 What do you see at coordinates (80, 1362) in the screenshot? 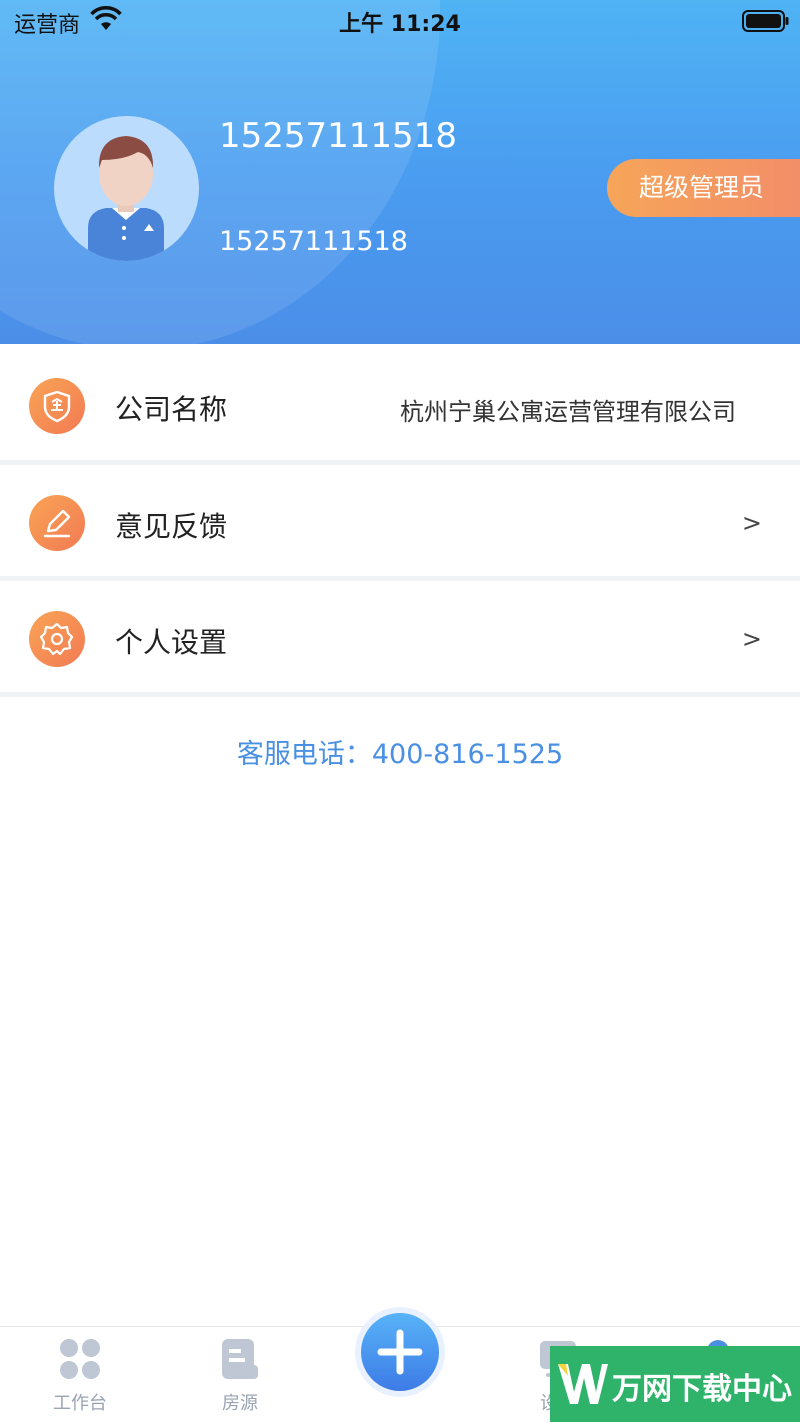
I see `workbench-grid-icon` at bounding box center [80, 1362].